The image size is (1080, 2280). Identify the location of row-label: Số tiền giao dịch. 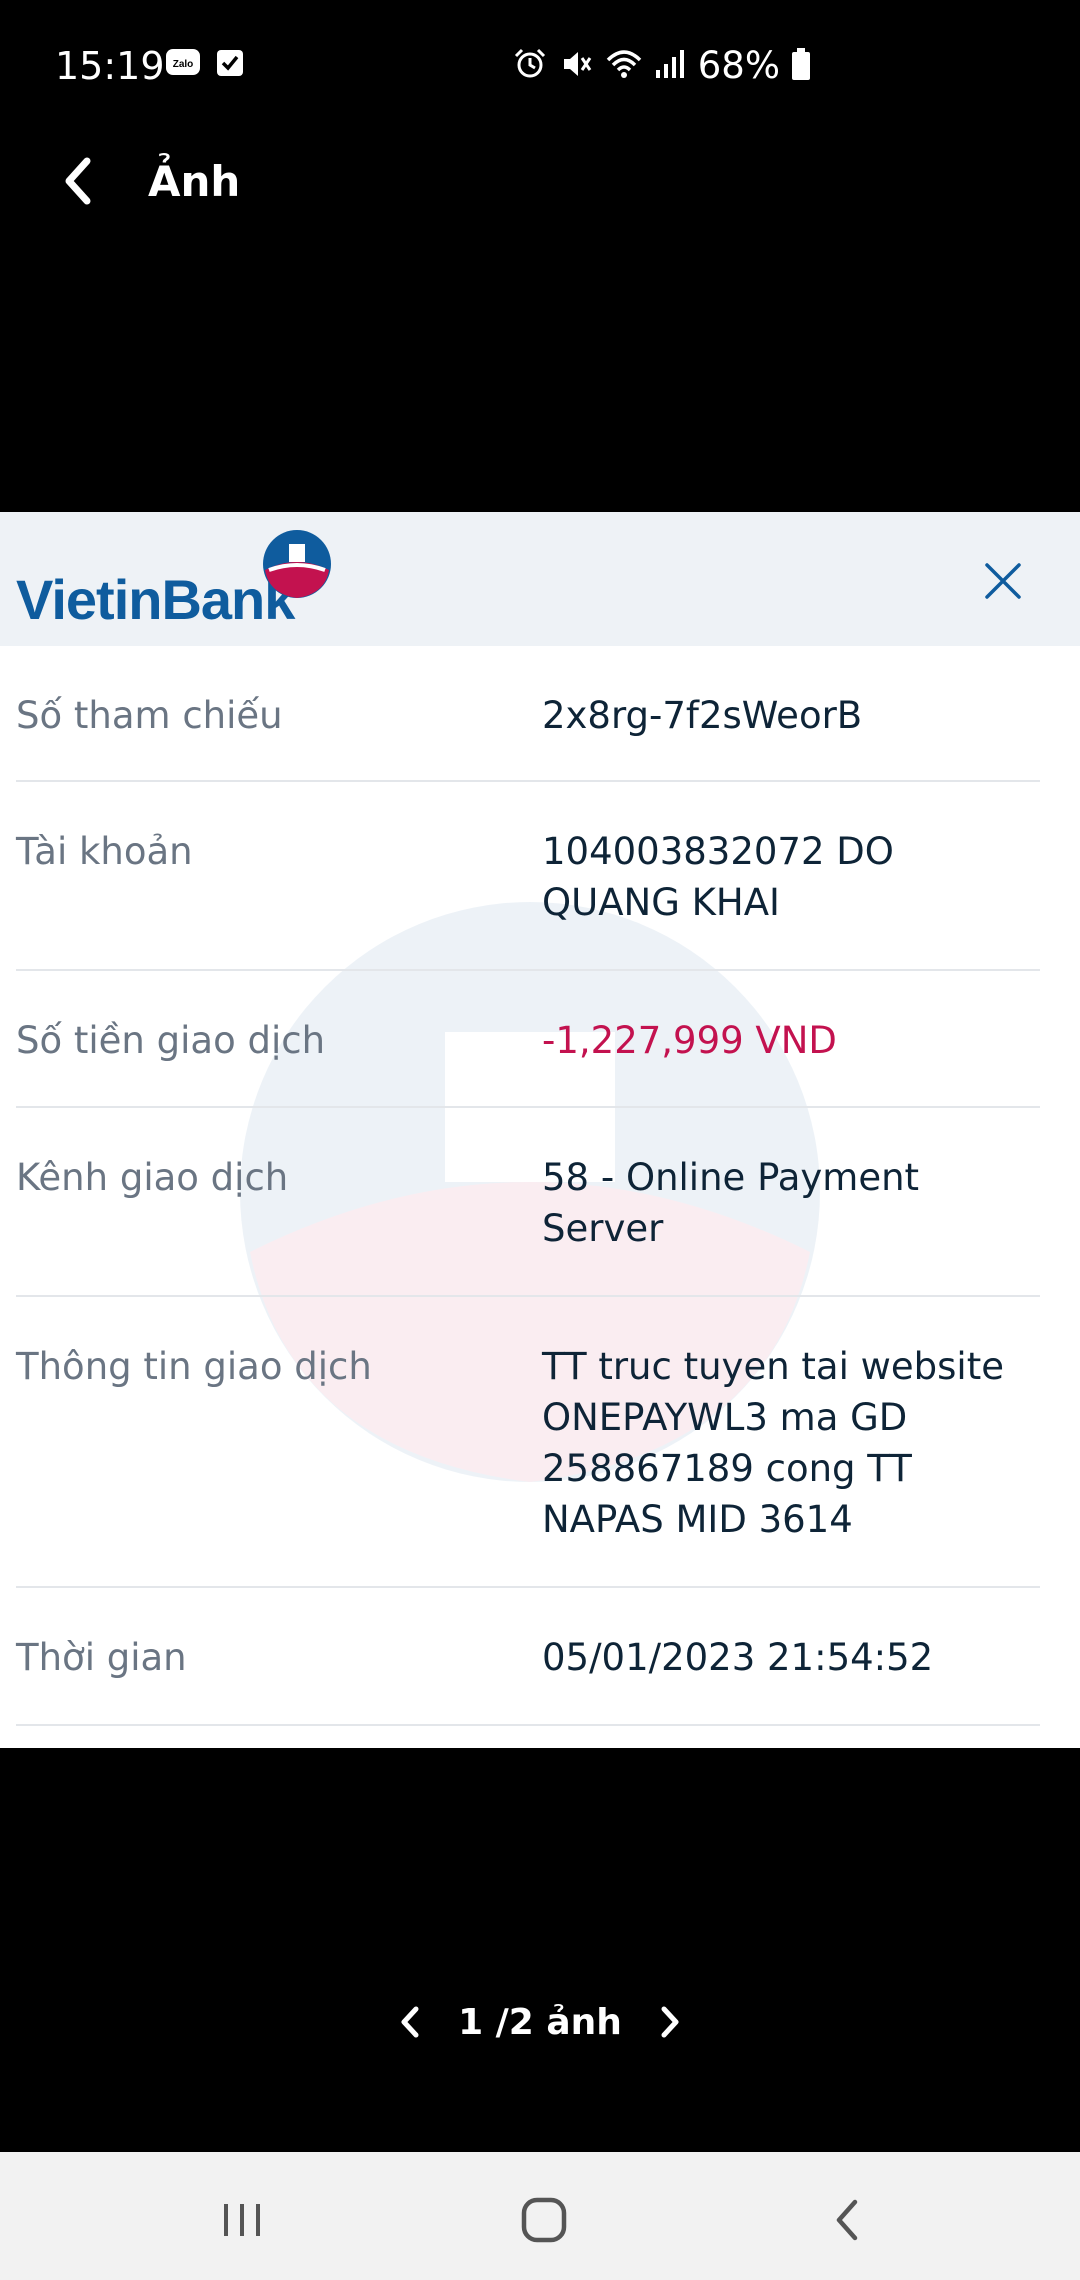
(171, 1040).